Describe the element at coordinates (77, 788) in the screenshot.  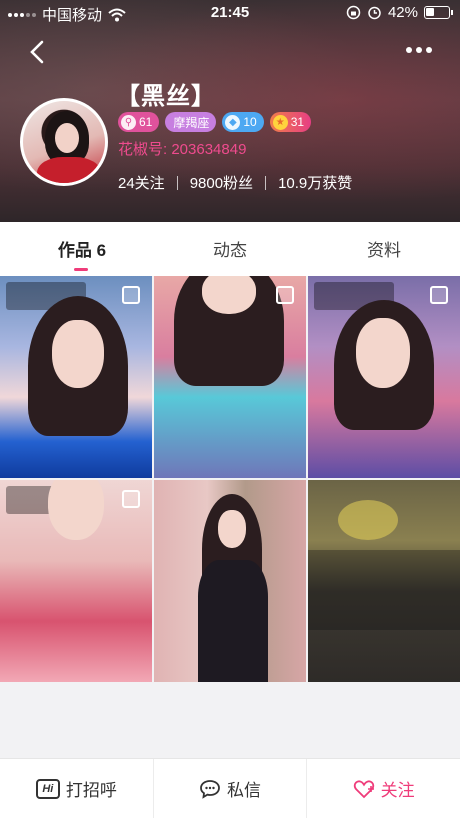
I see `greet-button: Hi 打招呼` at that location.